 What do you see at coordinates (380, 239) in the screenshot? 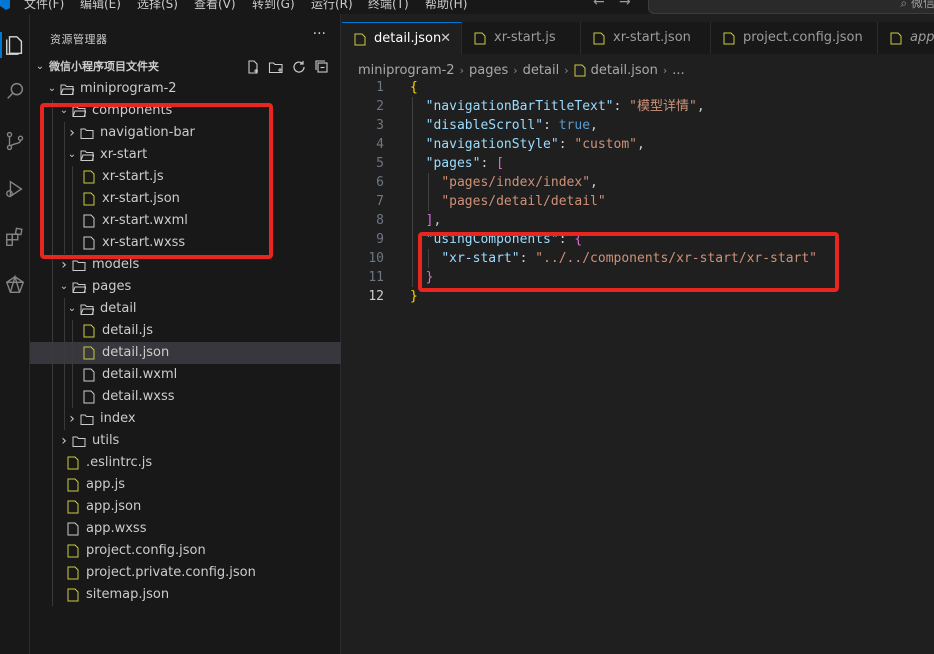
I see `line-number: 9` at bounding box center [380, 239].